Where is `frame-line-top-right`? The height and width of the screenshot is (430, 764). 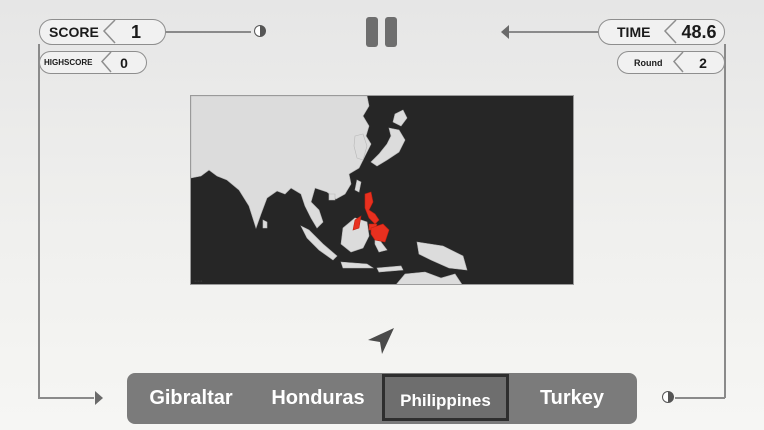 frame-line-top-right is located at coordinates (554, 32).